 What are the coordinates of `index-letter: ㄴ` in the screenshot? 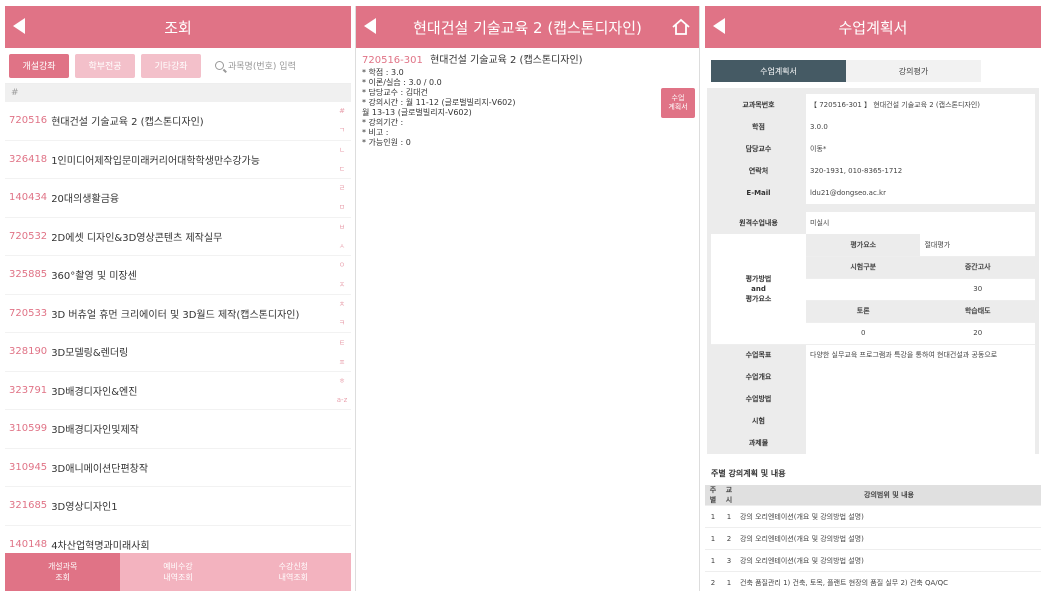 It's located at (342, 150).